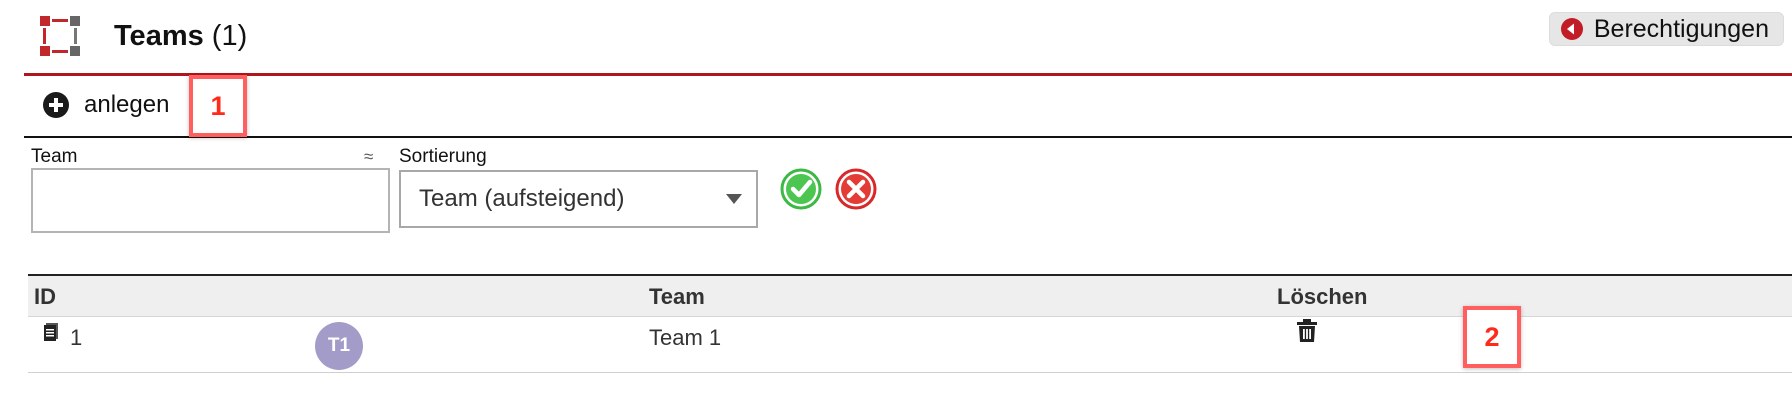 The height and width of the screenshot is (410, 1792). I want to click on reset-filter-button, so click(856, 189).